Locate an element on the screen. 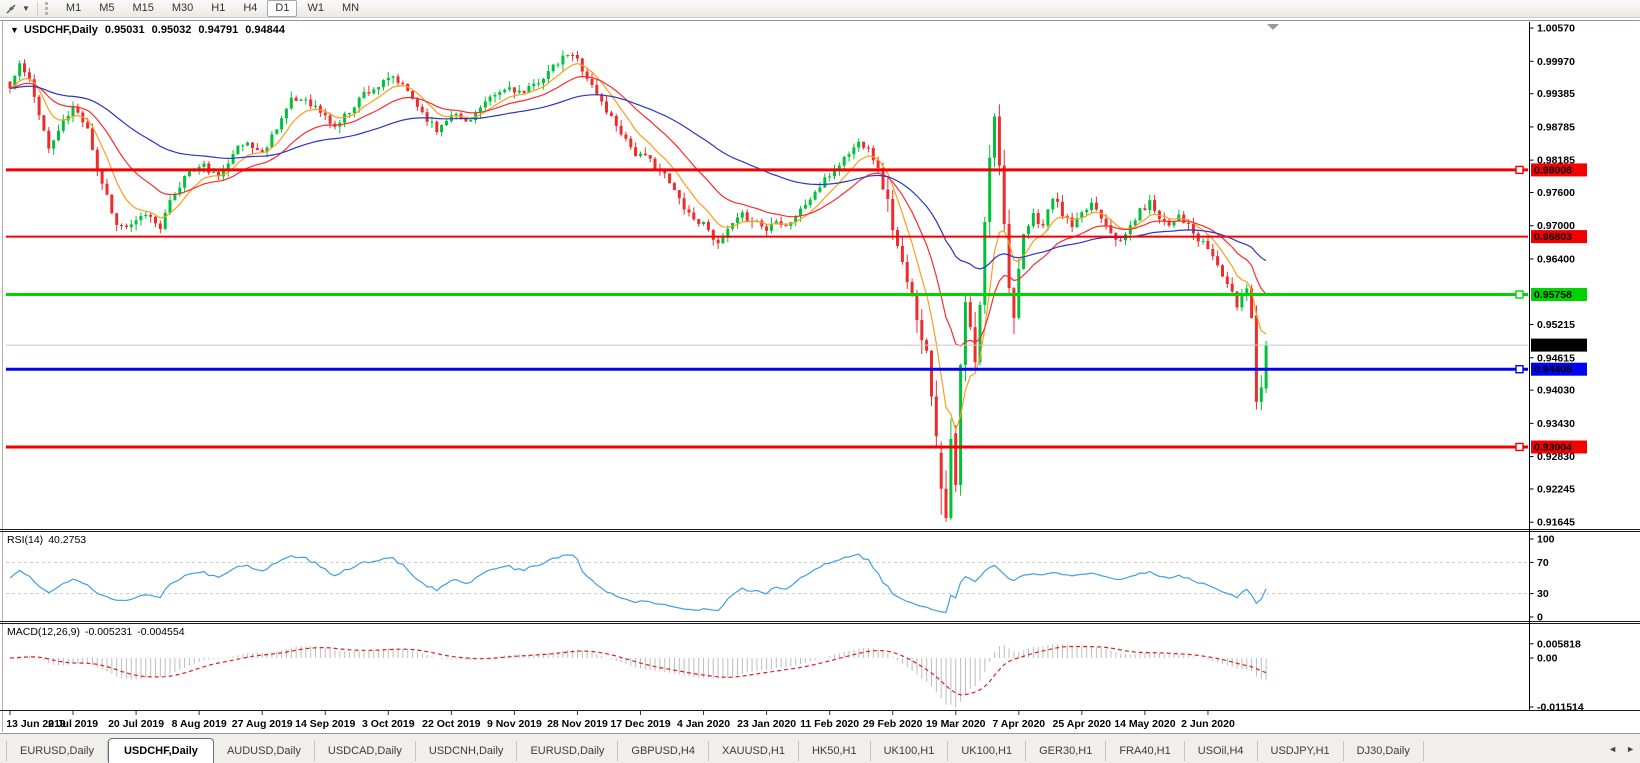 Image resolution: width=1640 pixels, height=763 pixels. timeframe-button-w1: W1 is located at coordinates (315, 8).